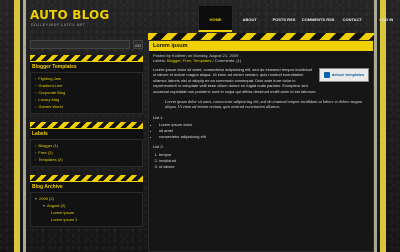  Describe the element at coordinates (326, 75) in the screenshot. I see `deluxe-logo-icon` at that location.